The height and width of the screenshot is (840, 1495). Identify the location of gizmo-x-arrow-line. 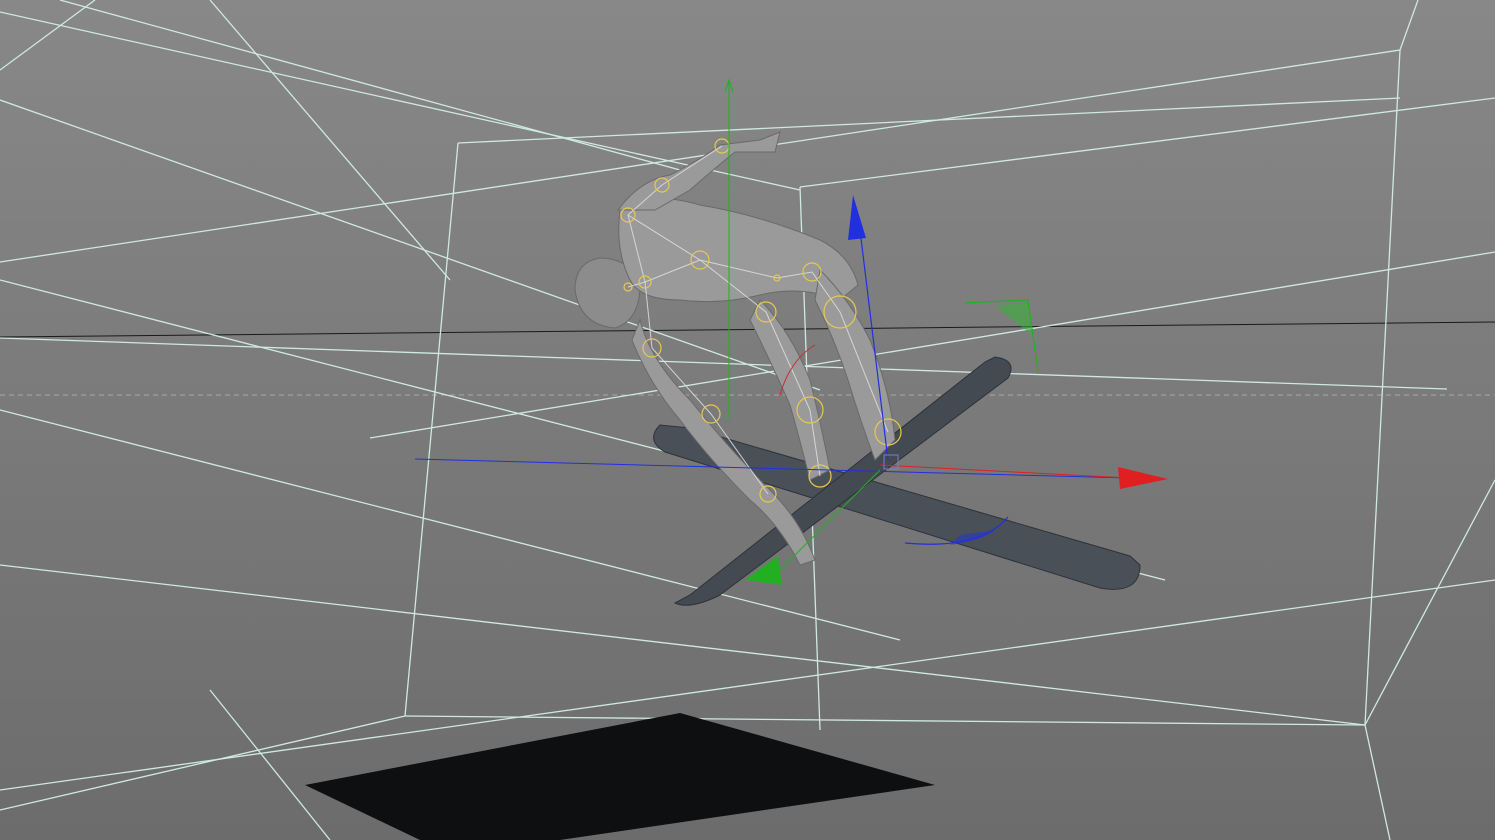
(1005, 471).